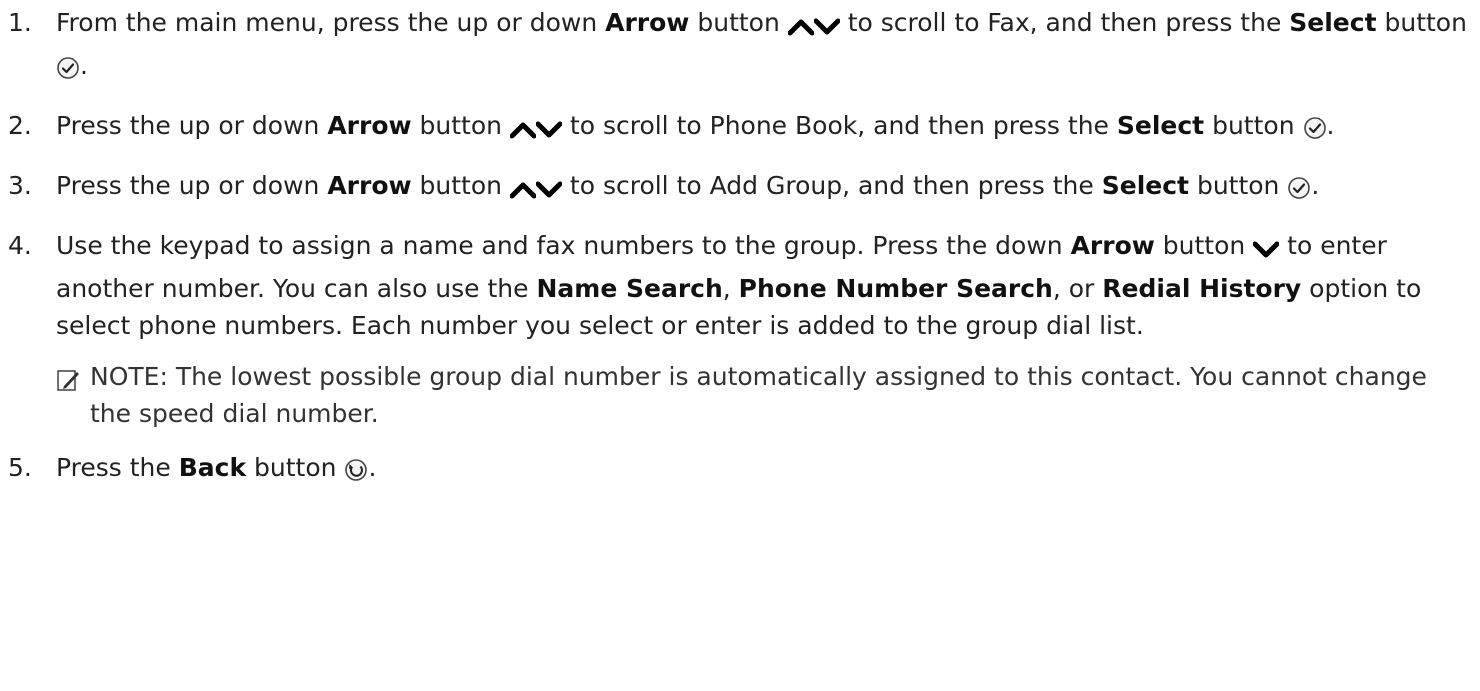 This screenshot has width=1480, height=691. What do you see at coordinates (73, 395) in the screenshot?
I see `note-pencil-icon` at bounding box center [73, 395].